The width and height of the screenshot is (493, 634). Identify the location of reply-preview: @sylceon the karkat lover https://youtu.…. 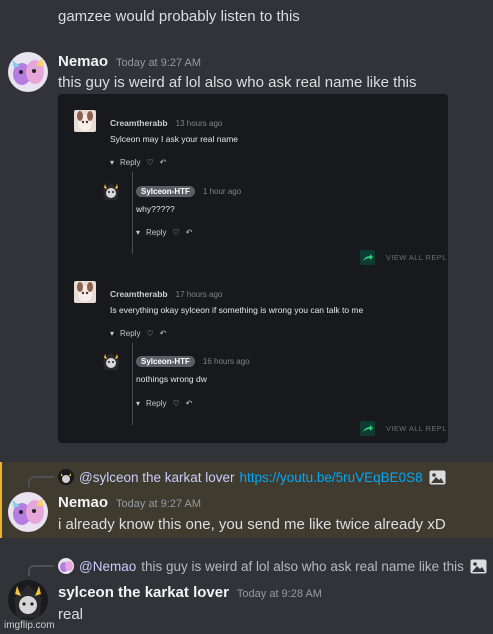
(252, 477).